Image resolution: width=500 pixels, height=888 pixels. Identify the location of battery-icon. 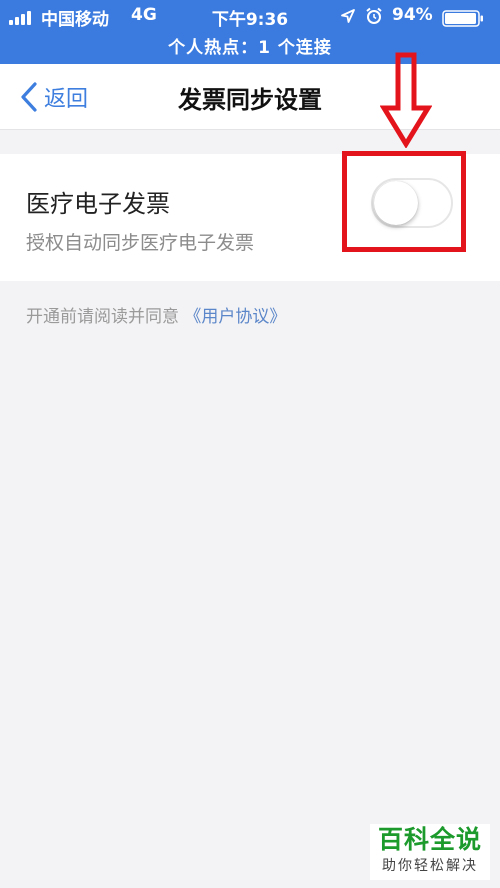
(462, 18).